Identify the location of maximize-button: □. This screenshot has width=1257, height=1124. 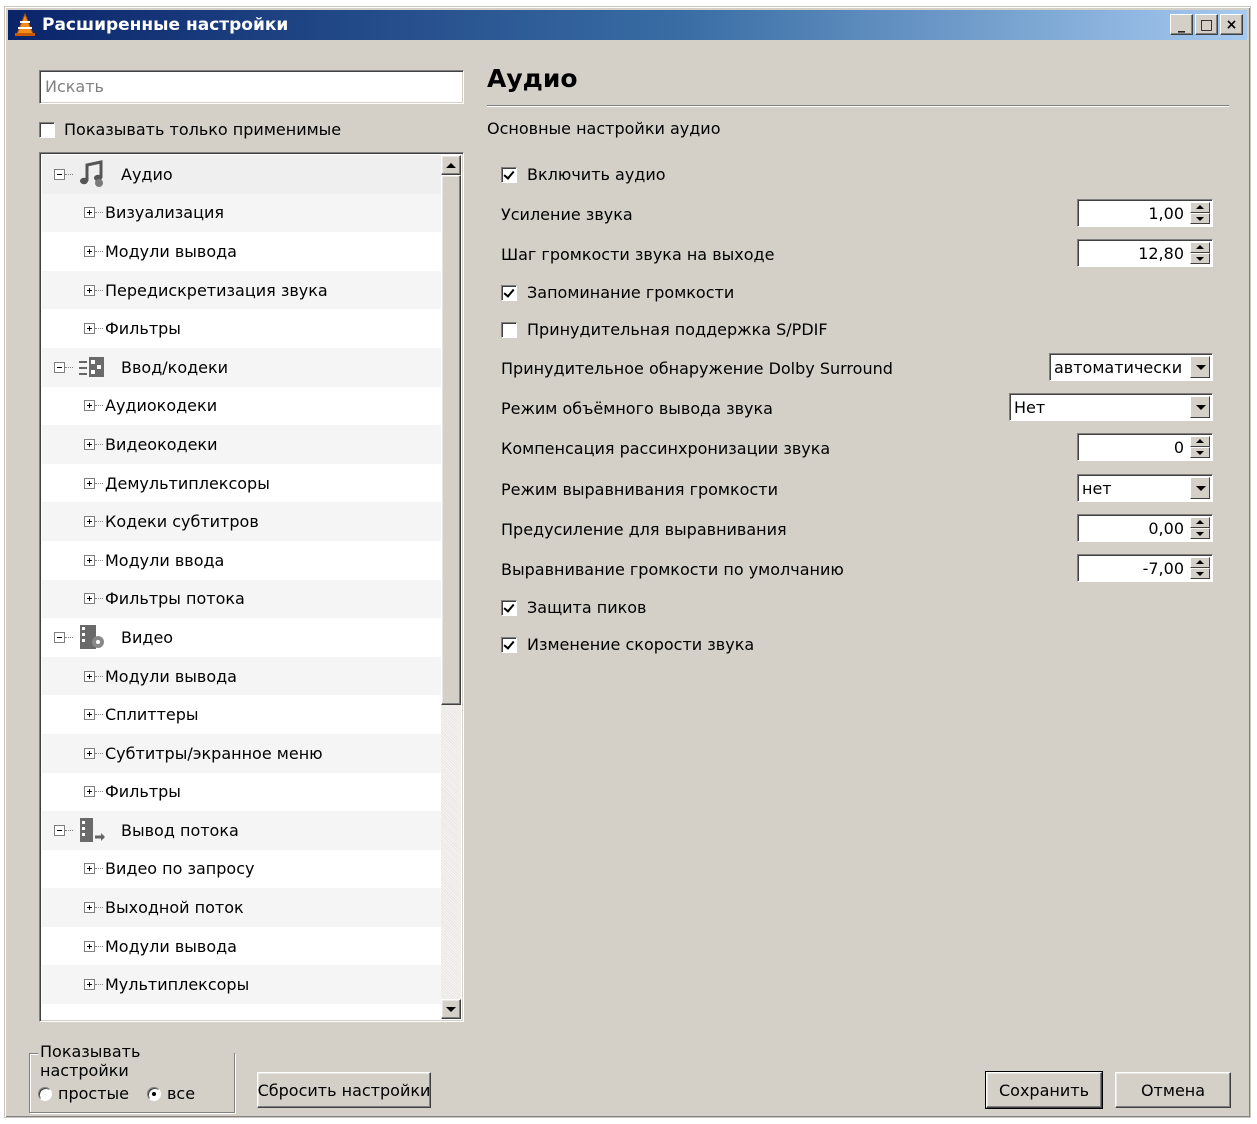
(1206, 24).